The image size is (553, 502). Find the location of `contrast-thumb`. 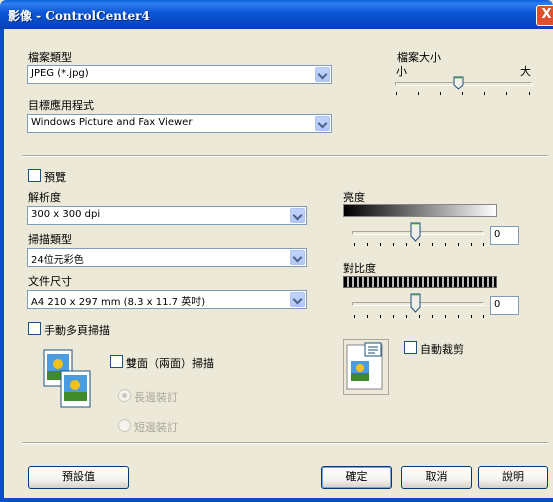

contrast-thumb is located at coordinates (415, 303).